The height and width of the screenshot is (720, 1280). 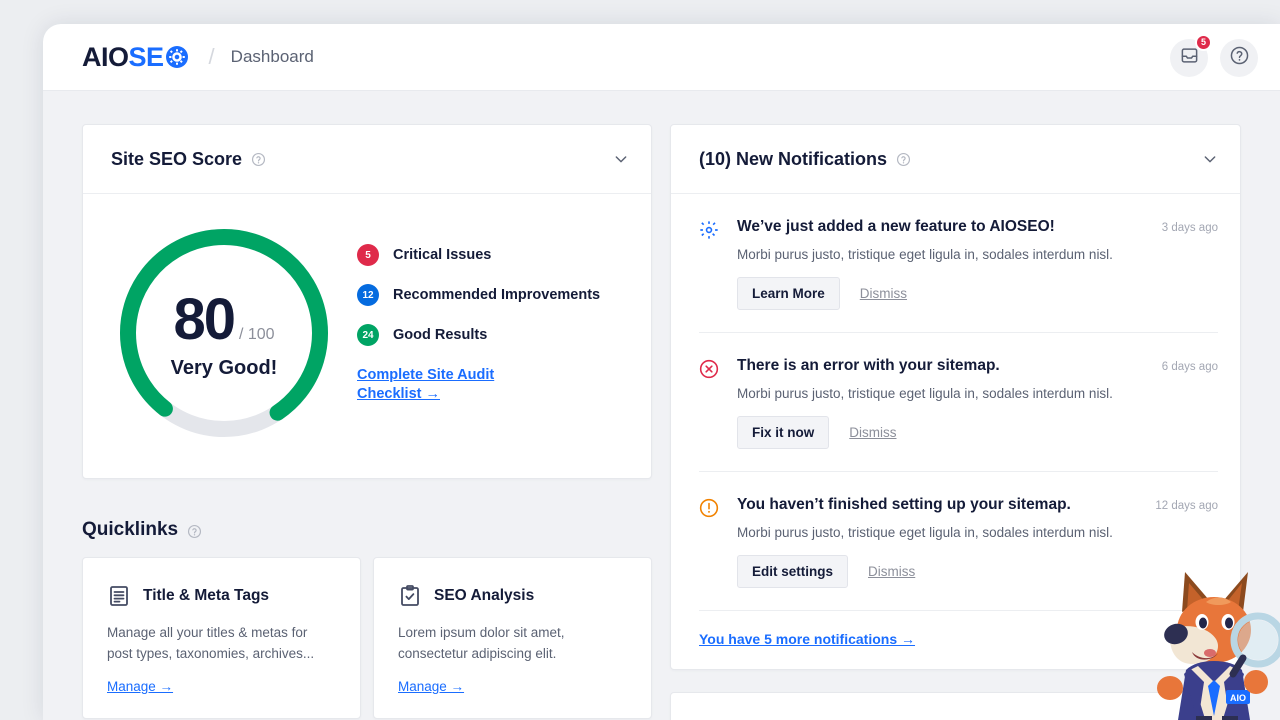 What do you see at coordinates (194, 530) in the screenshot?
I see `quicklinks-help-tooltip-icon` at bounding box center [194, 530].